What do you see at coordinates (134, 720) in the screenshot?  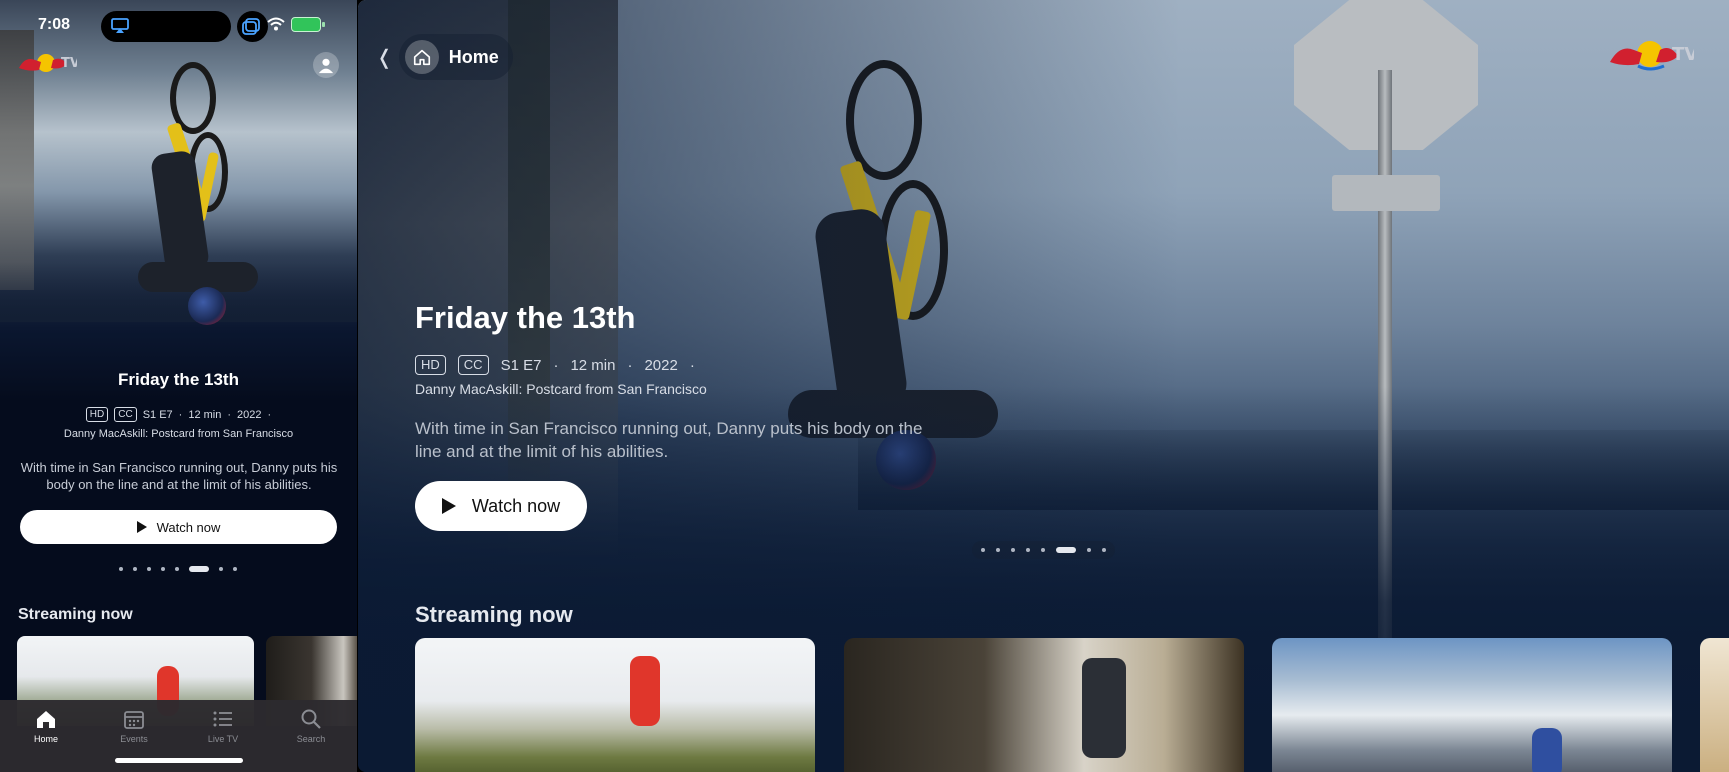 I see `calendar-icon` at bounding box center [134, 720].